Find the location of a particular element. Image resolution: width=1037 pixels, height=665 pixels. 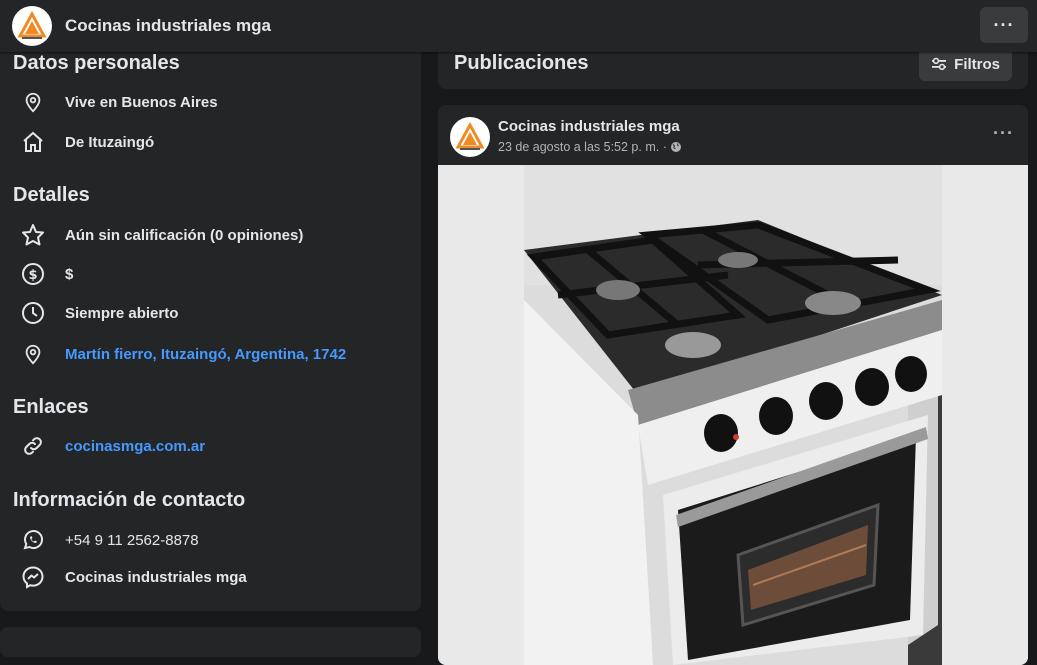

home-icon is located at coordinates (33, 142).